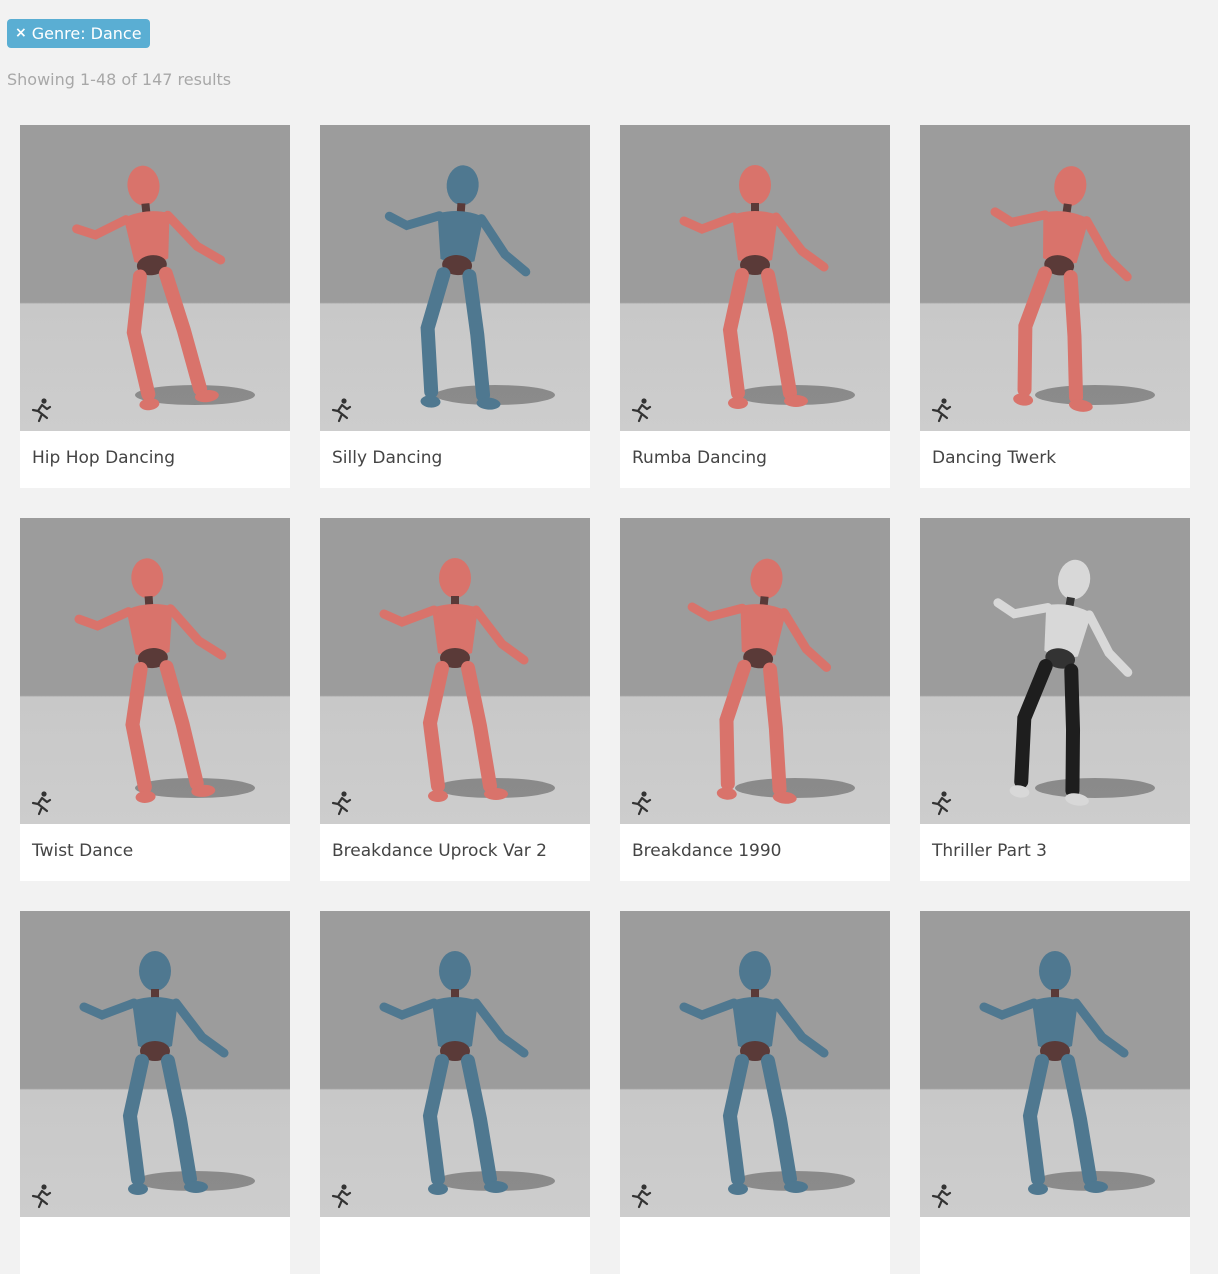  I want to click on animation-card: Hip Hop Dancing, so click(155, 306).